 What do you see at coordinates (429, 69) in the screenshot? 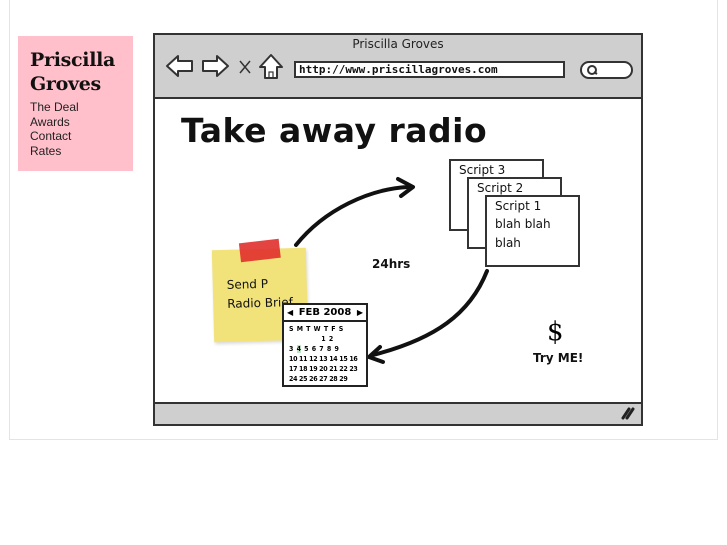
I see `address-bar: http://www.priscillagroves.com` at bounding box center [429, 69].